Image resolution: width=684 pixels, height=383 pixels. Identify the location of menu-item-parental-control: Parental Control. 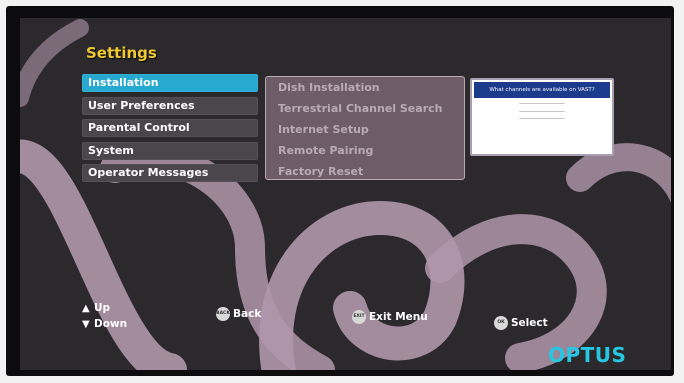
(170, 128).